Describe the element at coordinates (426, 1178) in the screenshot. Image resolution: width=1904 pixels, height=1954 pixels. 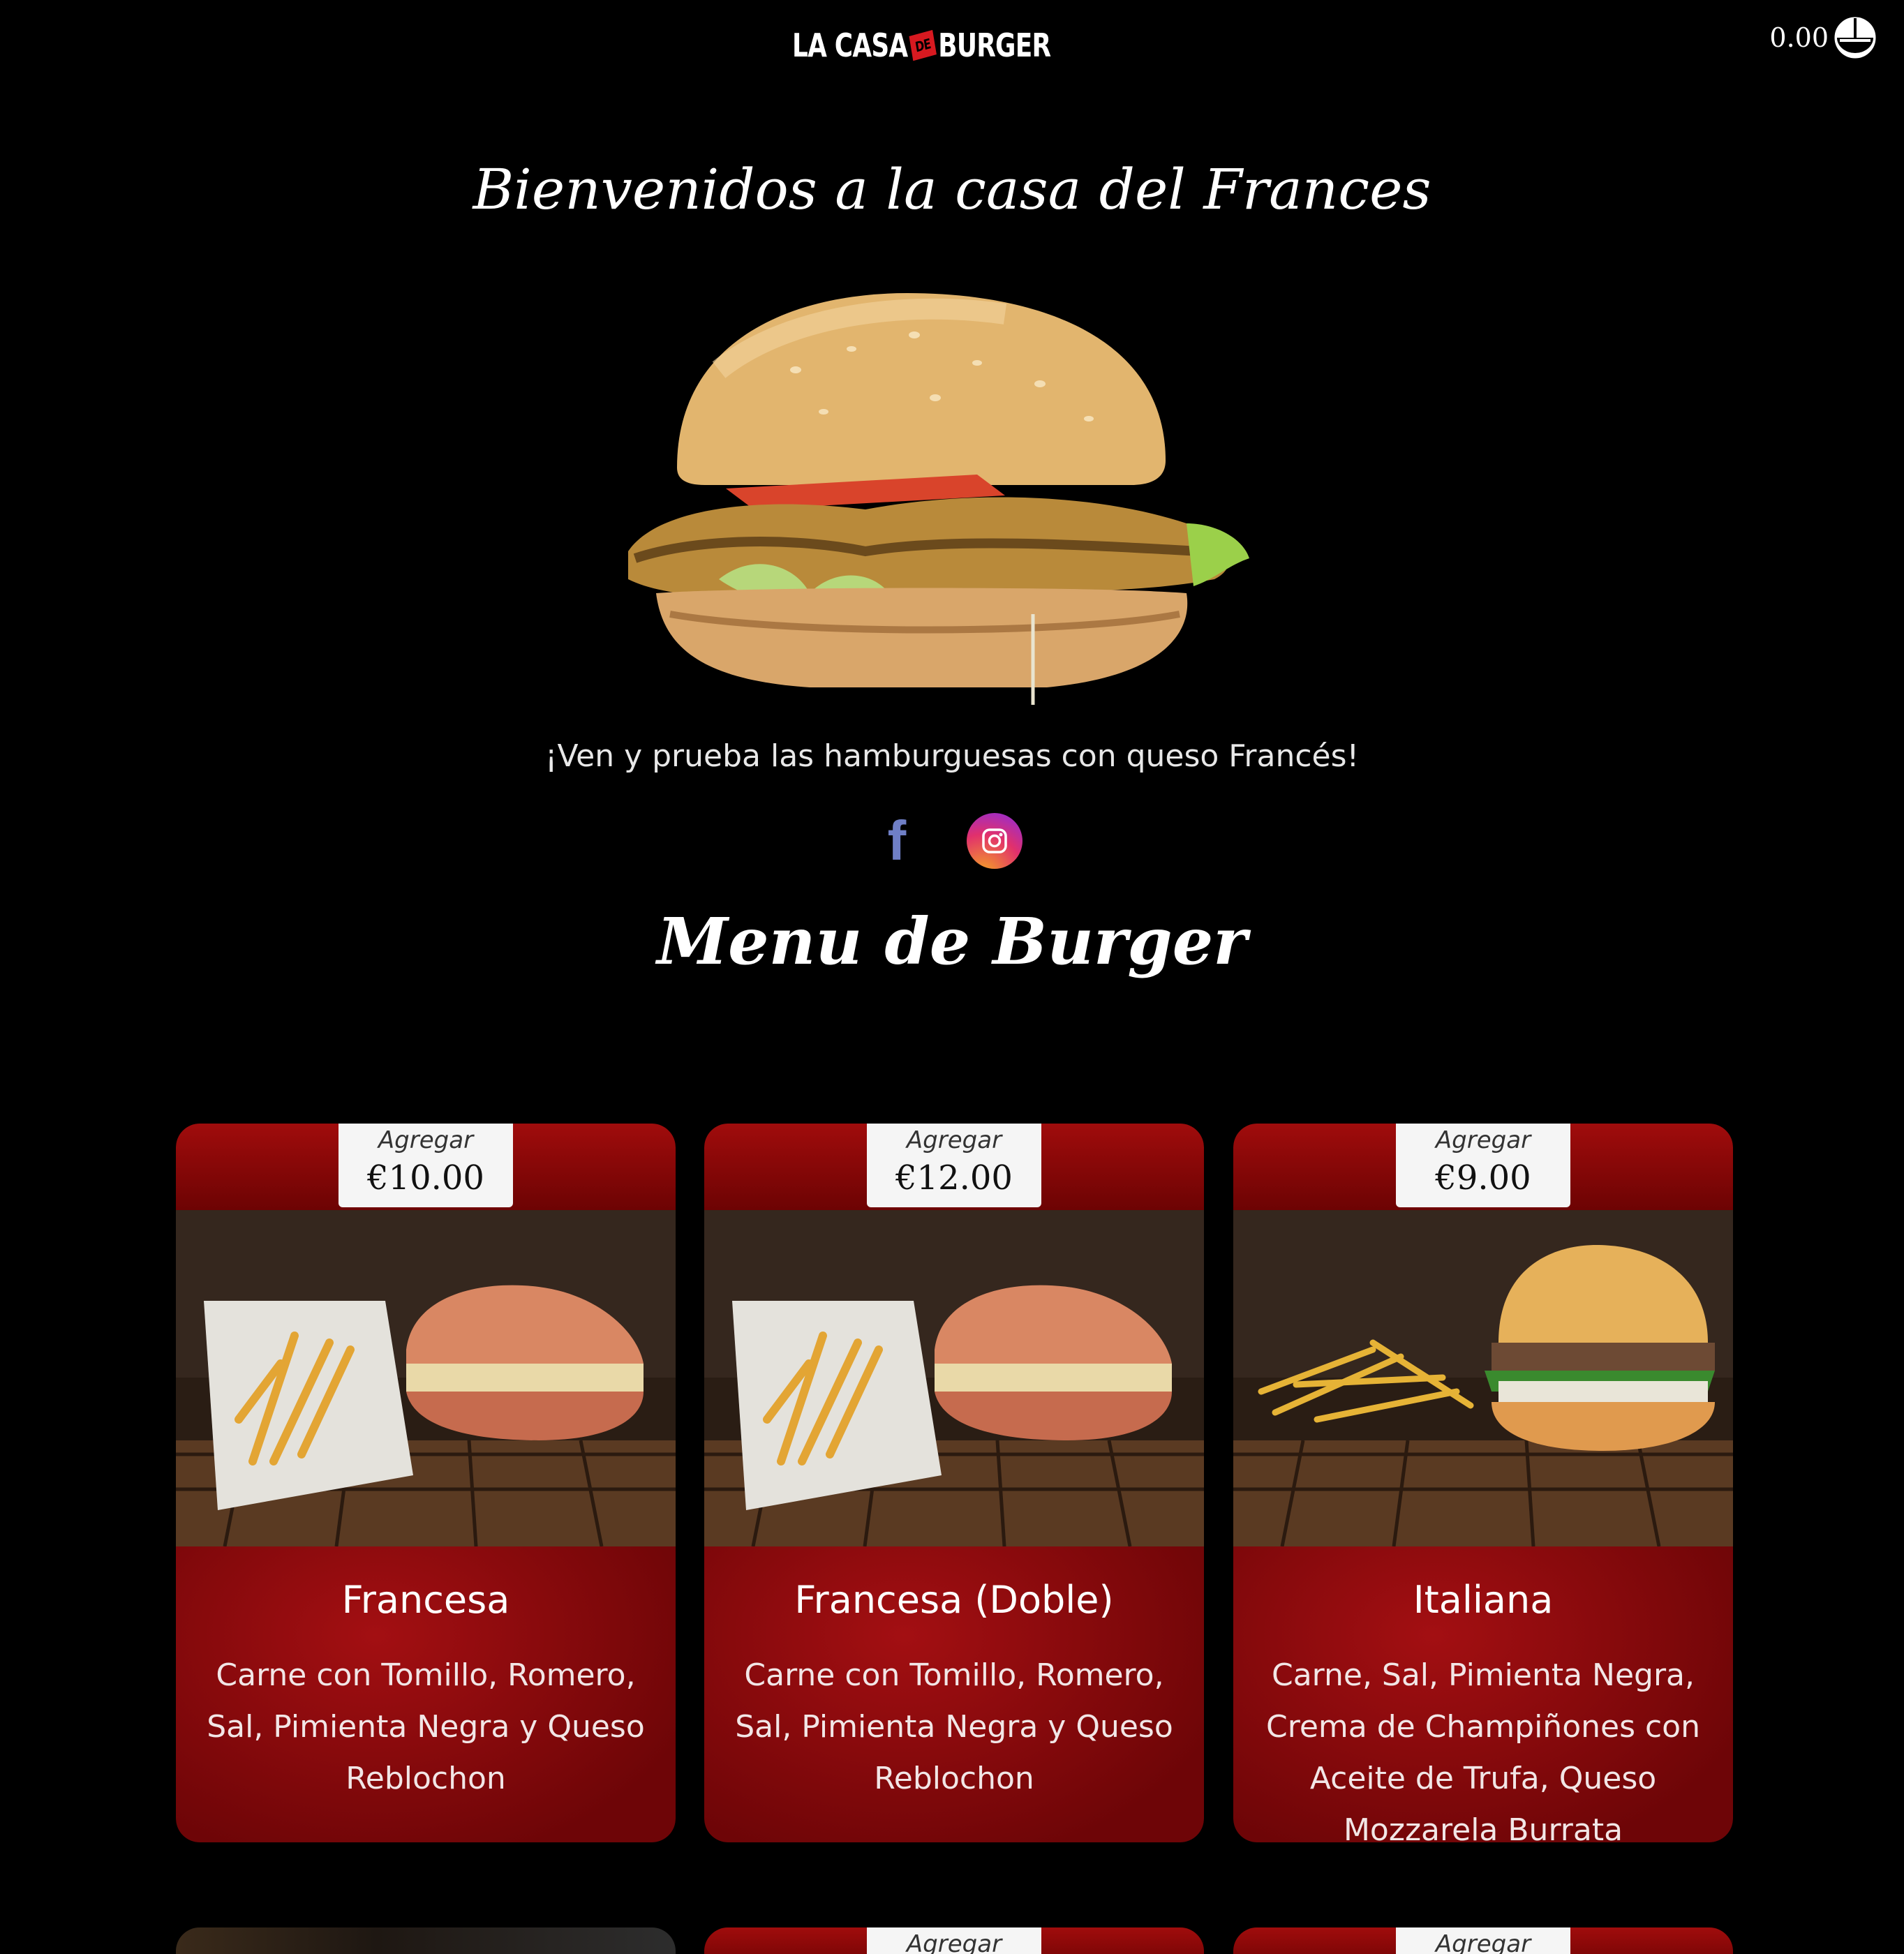
I see `item-price: €10.00` at that location.